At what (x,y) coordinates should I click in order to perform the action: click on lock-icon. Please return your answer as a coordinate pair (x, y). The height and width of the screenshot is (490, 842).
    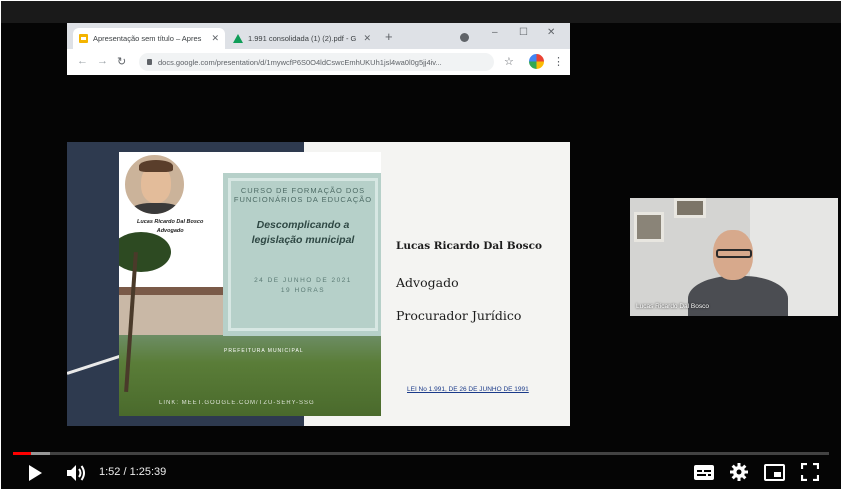
    Looking at the image, I should click on (149, 62).